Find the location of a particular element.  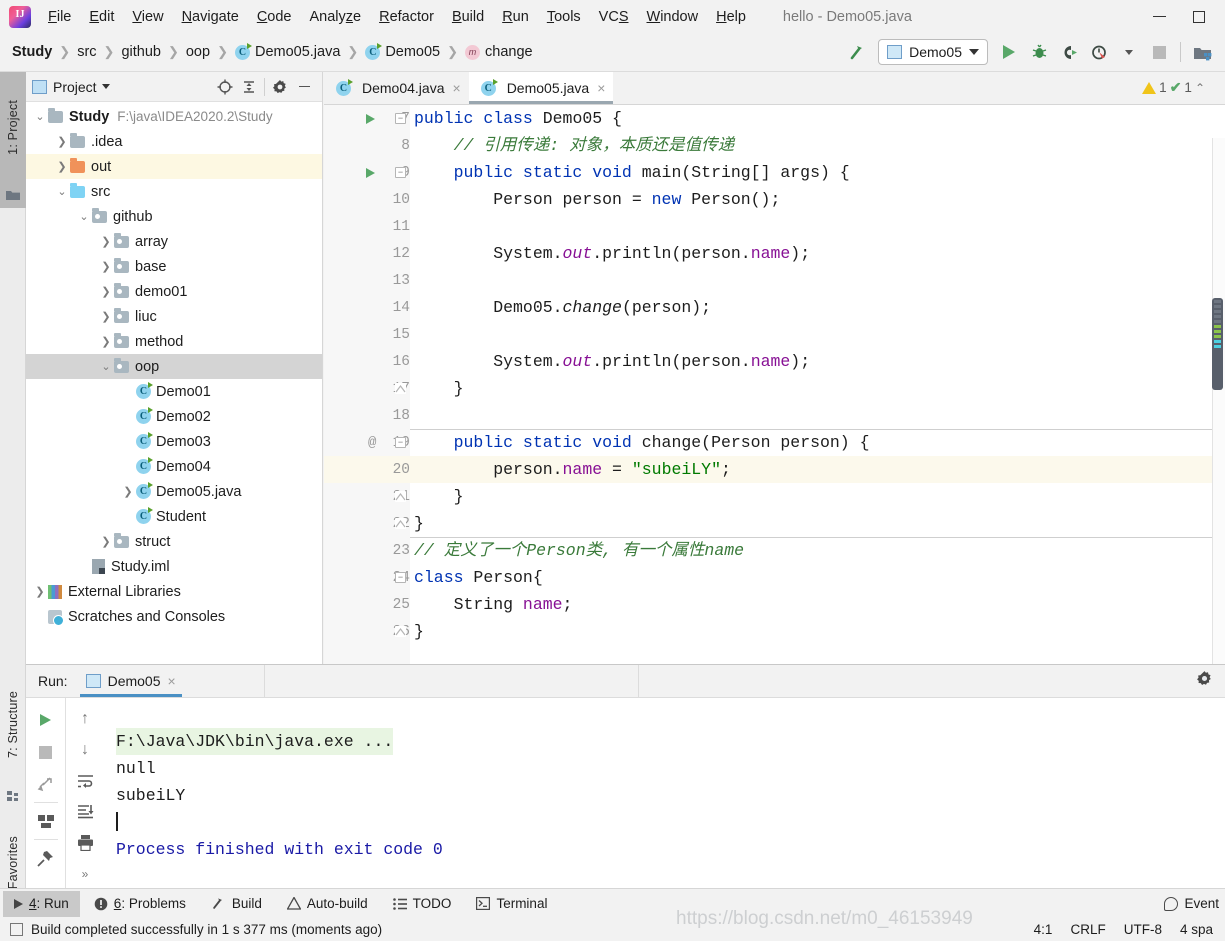

caret-position: 4:1 is located at coordinates (1043, 929).